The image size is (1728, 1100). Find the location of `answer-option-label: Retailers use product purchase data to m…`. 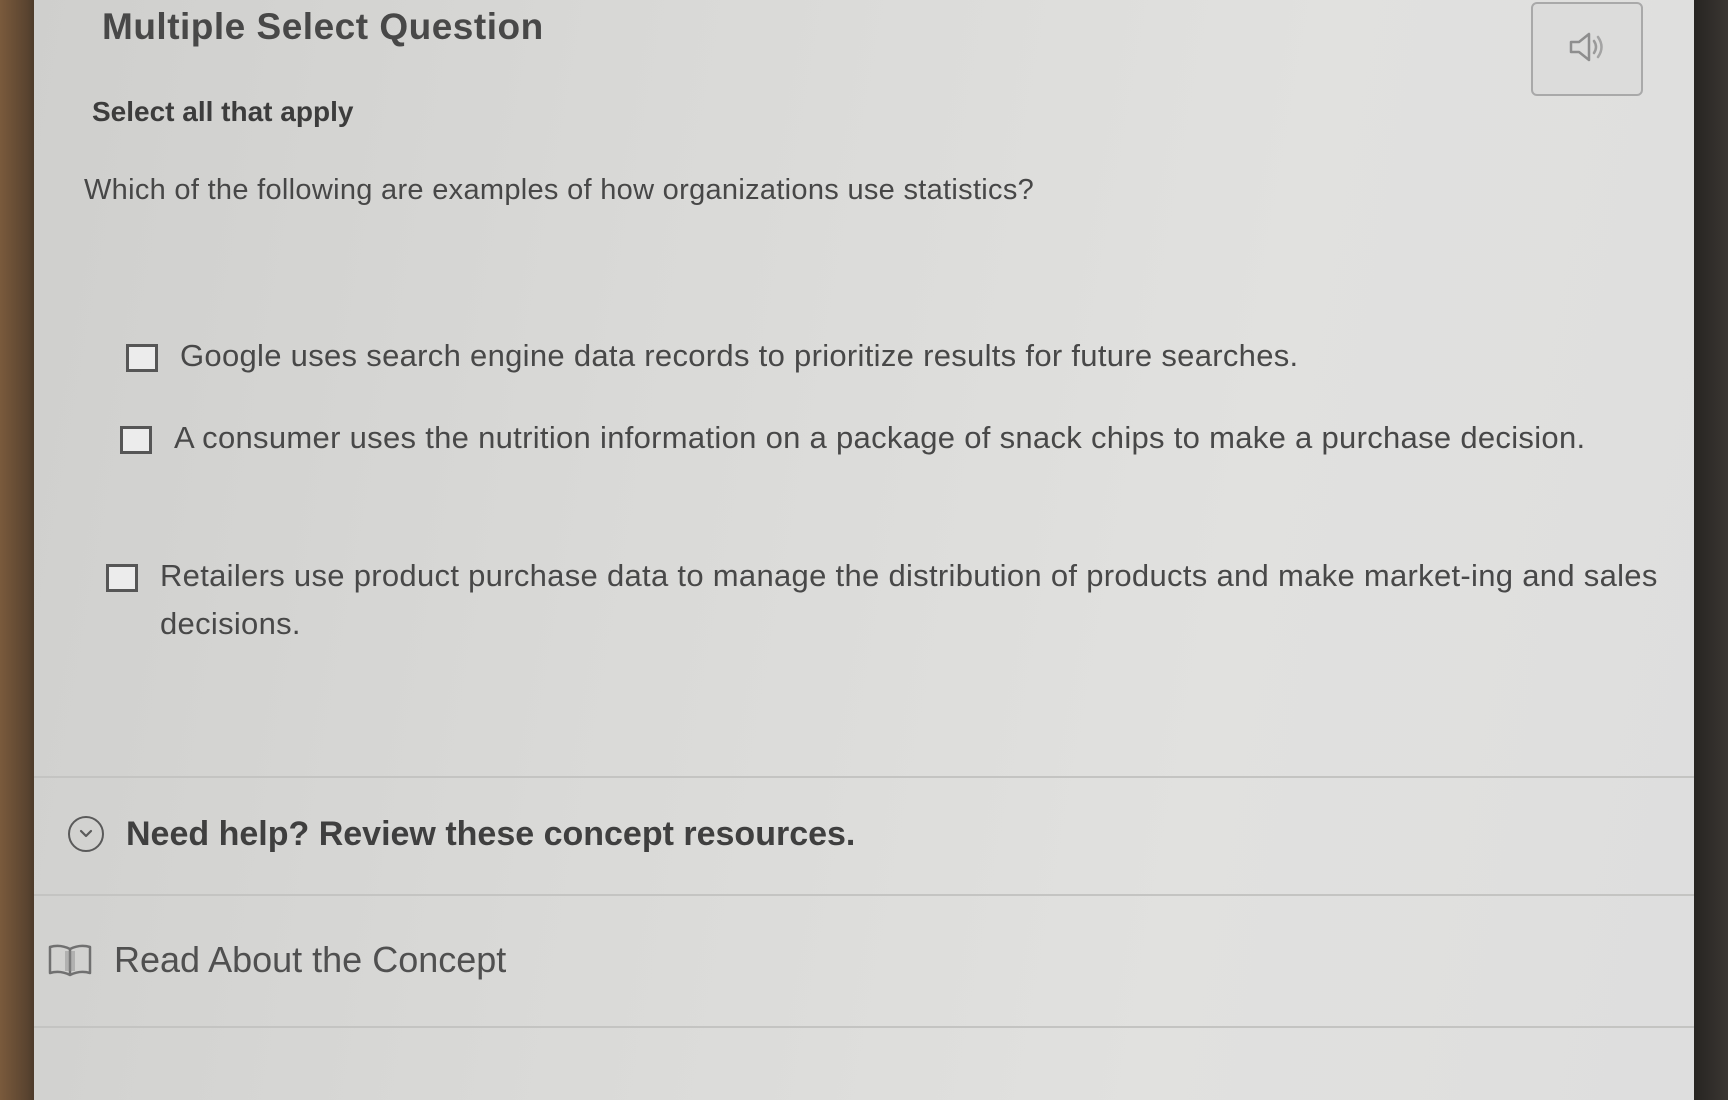

answer-option-label: Retailers use product purchase data to m… is located at coordinates (909, 599).